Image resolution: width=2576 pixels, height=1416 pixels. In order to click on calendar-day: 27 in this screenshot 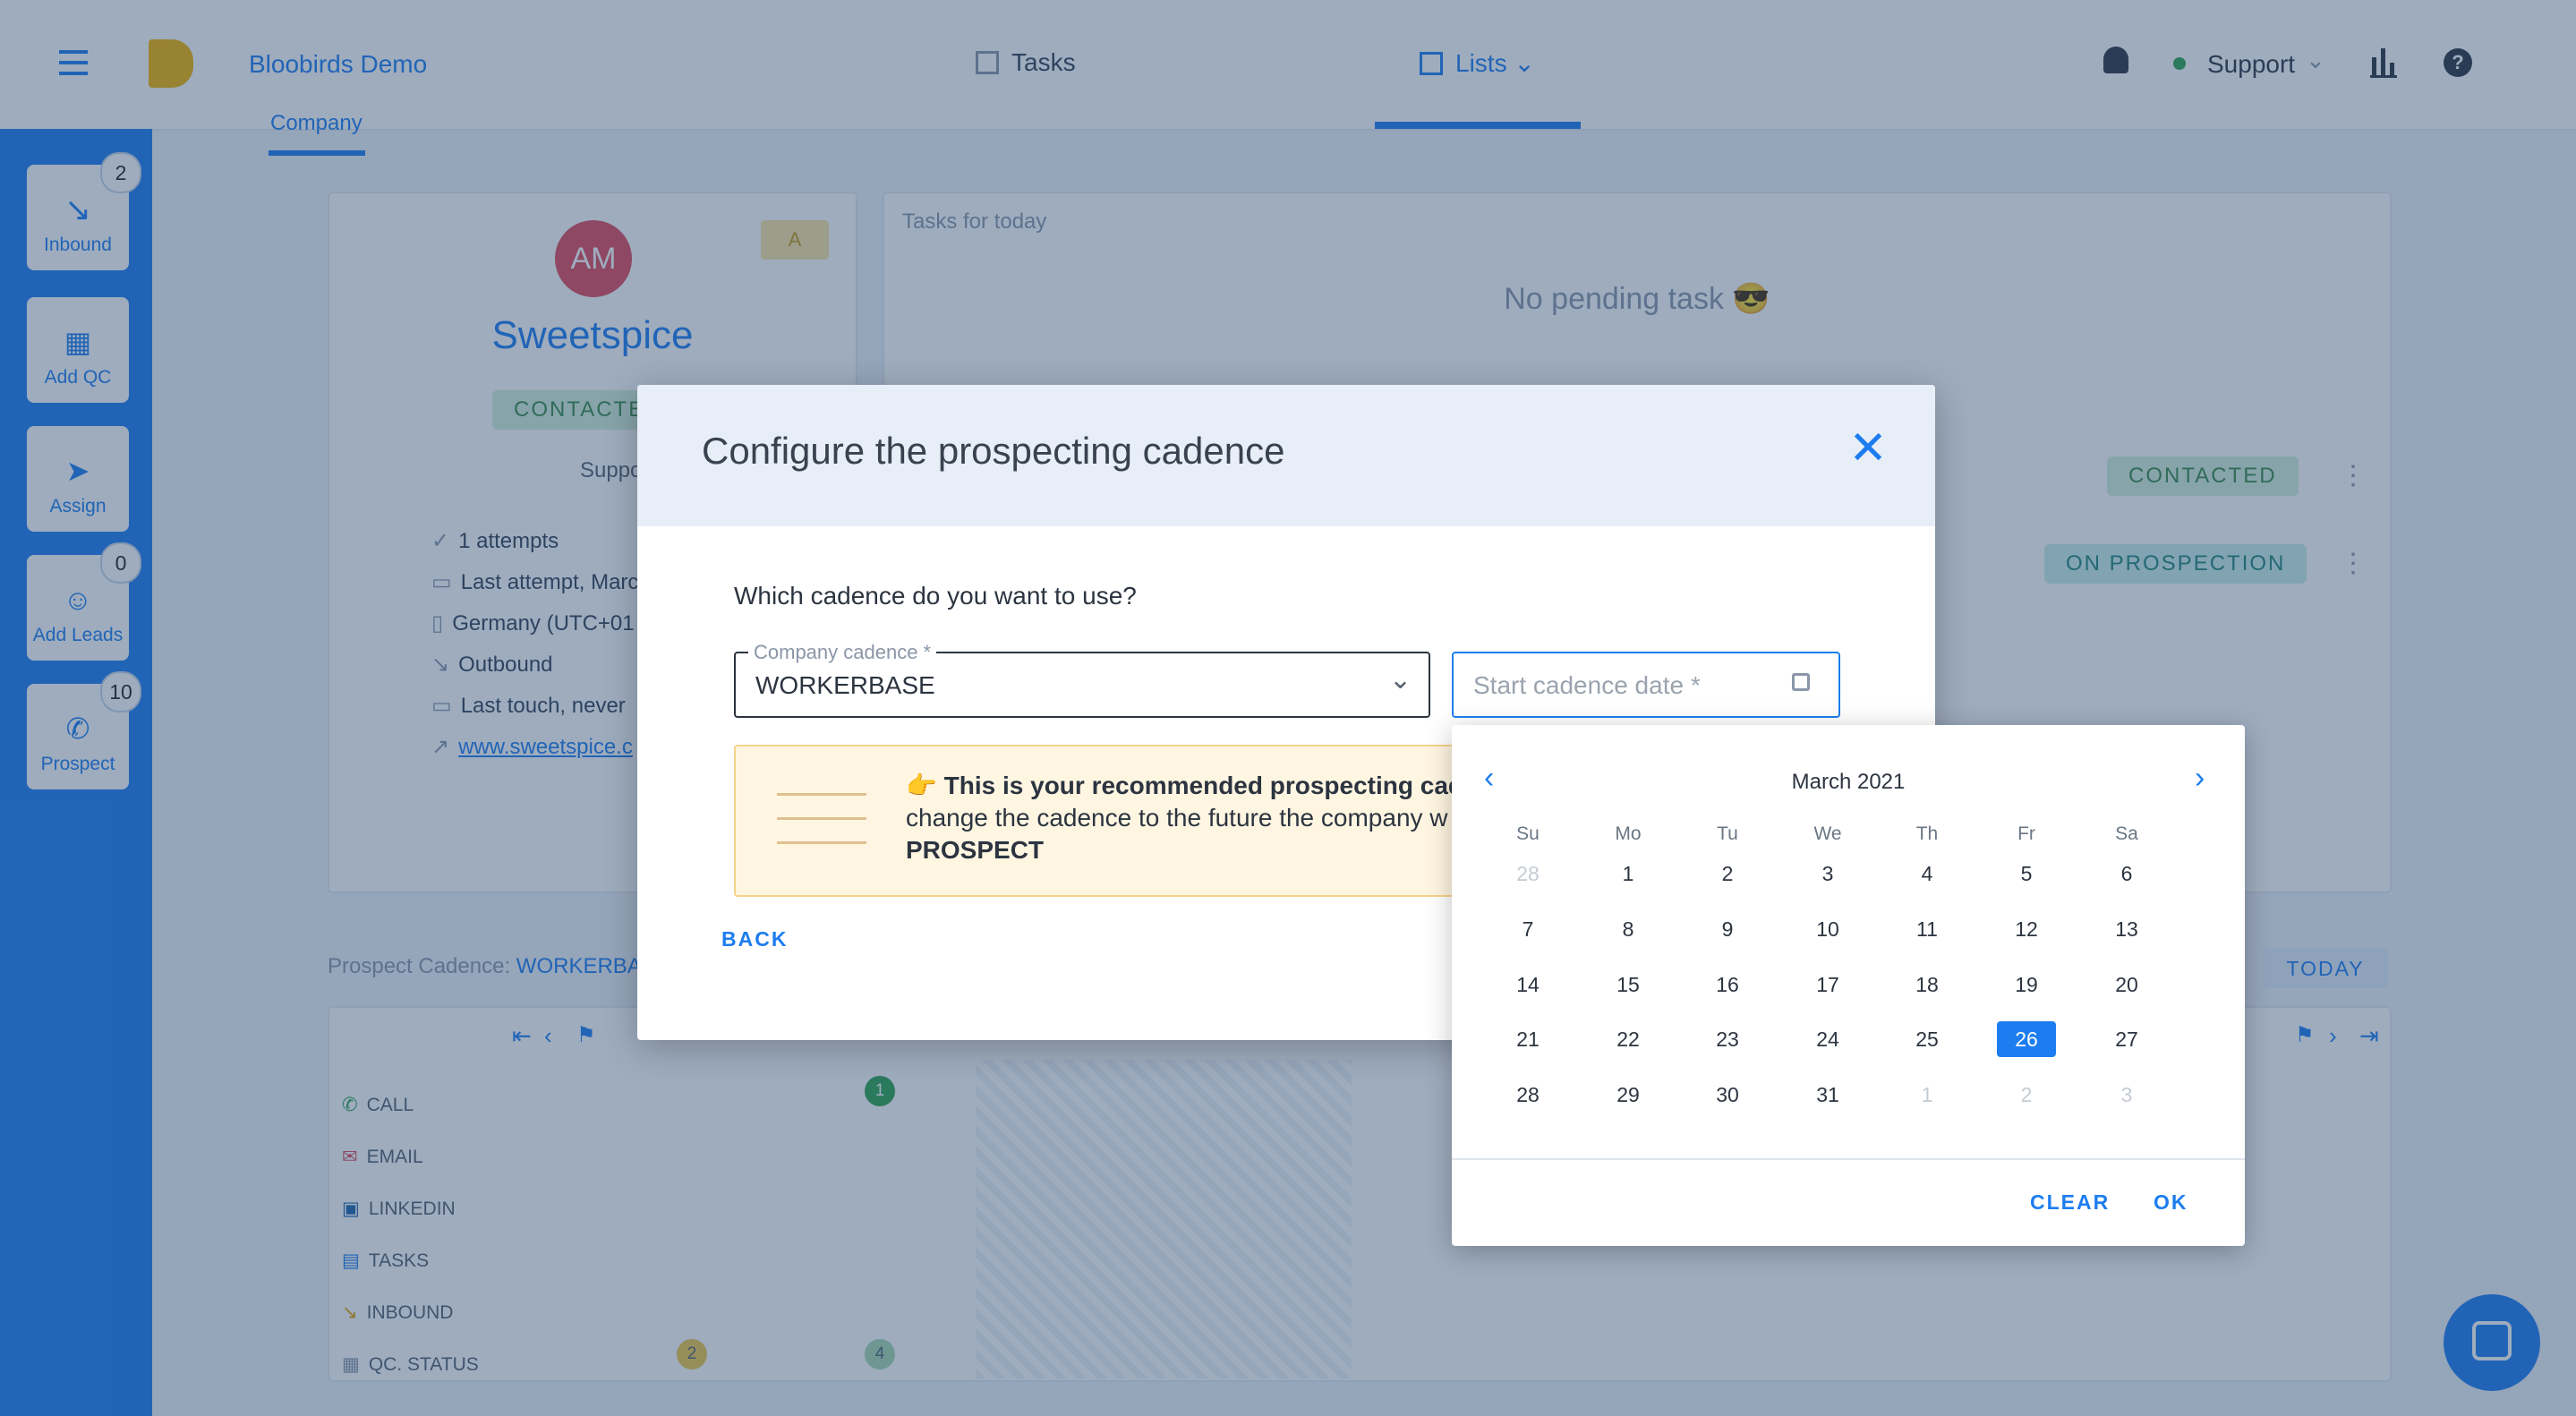, I will do `click(2126, 1039)`.